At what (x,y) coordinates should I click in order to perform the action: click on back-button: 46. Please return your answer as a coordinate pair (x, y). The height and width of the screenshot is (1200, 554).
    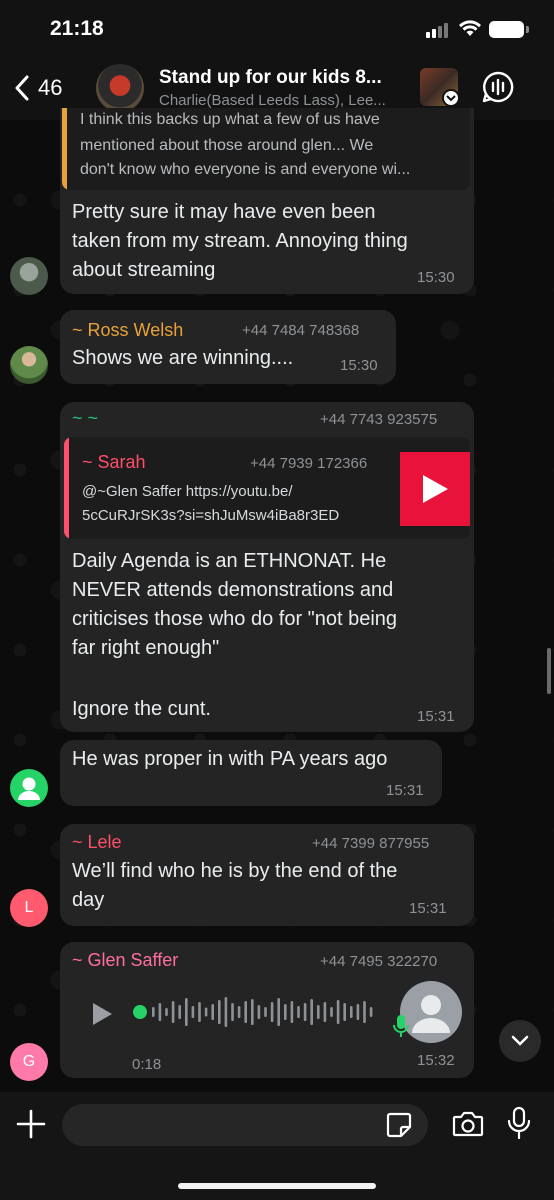
    Looking at the image, I should click on (38, 88).